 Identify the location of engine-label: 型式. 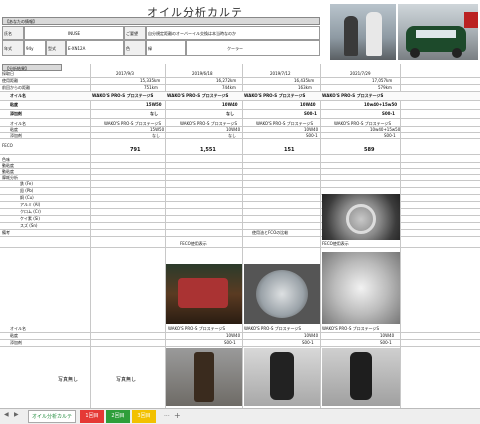
(56, 48).